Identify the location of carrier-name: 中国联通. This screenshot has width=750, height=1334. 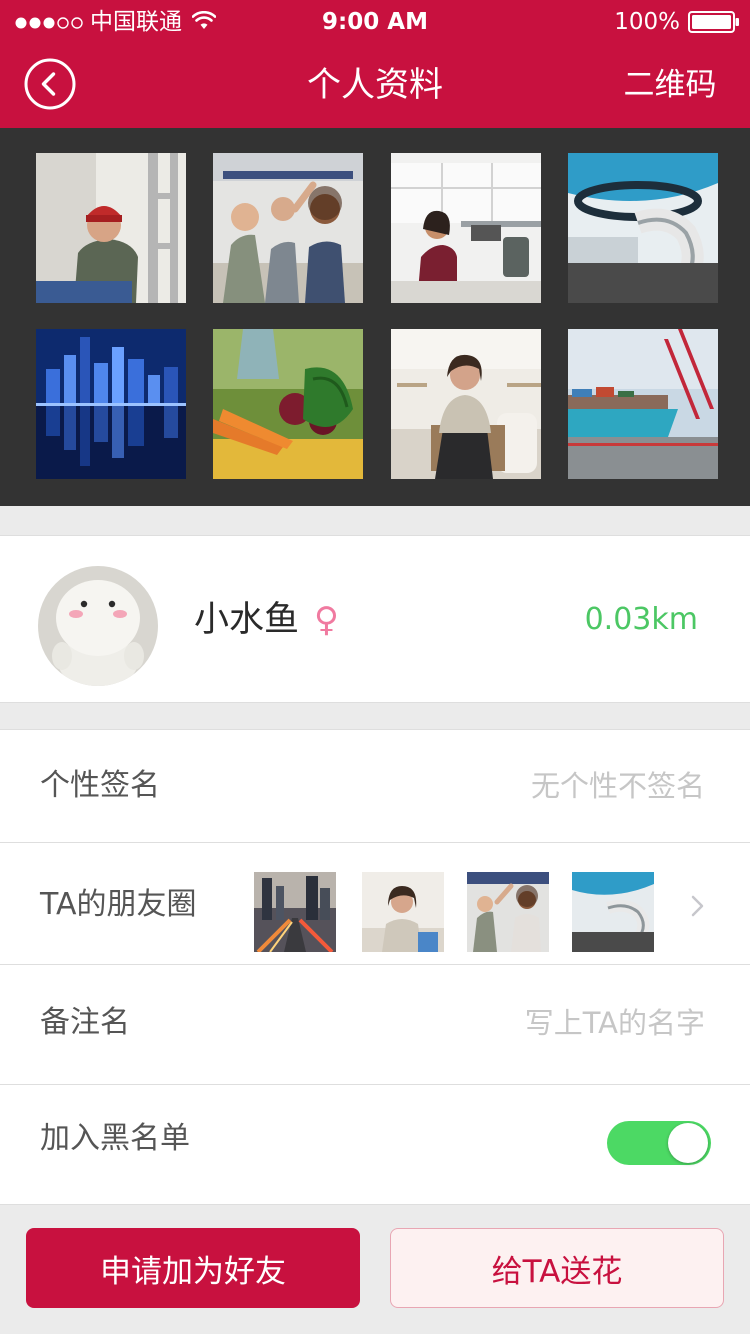
(136, 22).